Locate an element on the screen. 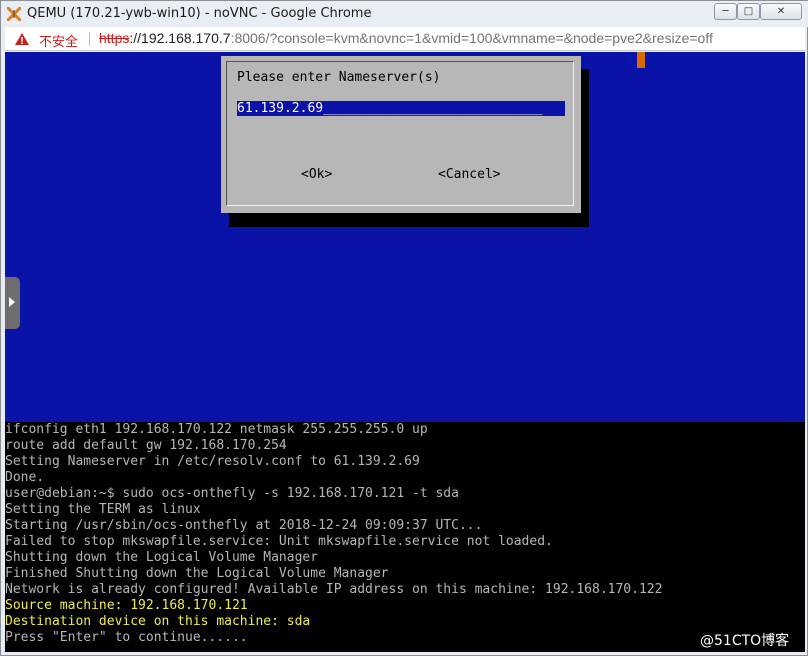 The image size is (808, 656). terminal-line-source-machine: Source machine: 192.168.170.121 is located at coordinates (126, 605).